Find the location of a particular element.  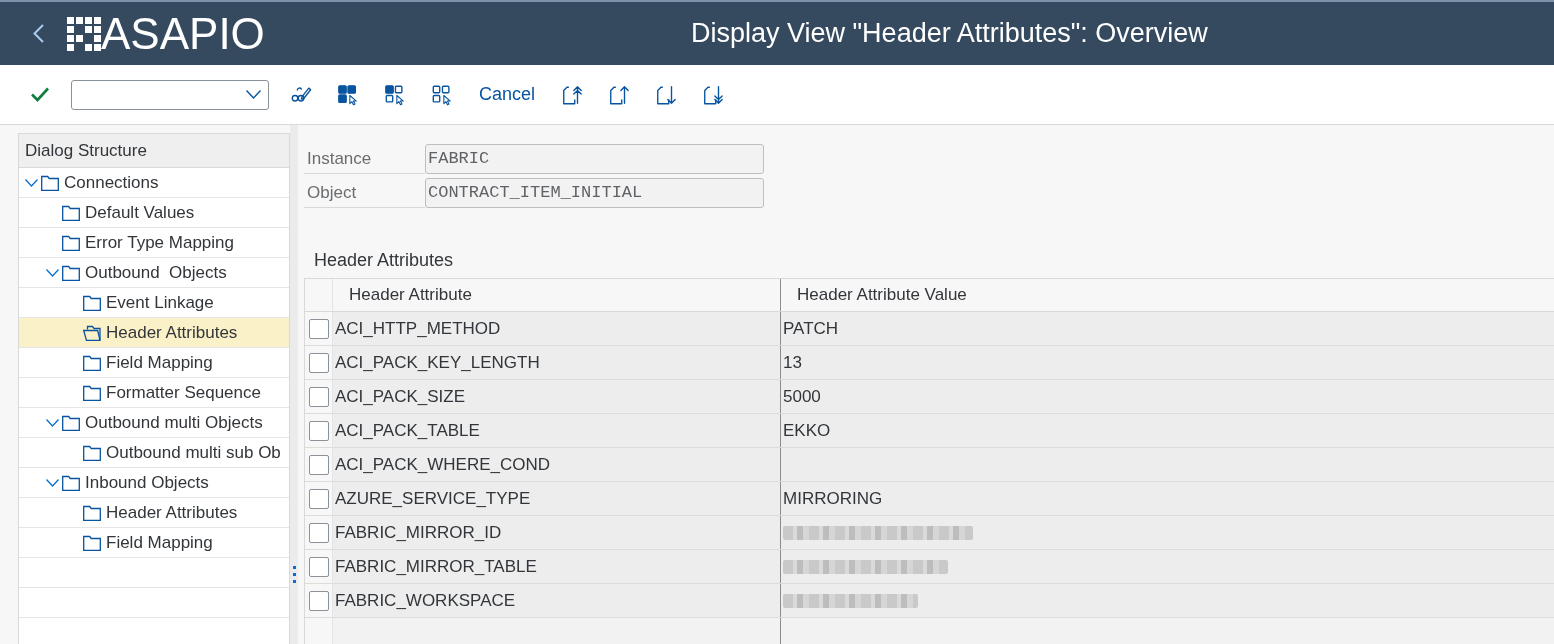

page-double-up-icon is located at coordinates (572, 94).